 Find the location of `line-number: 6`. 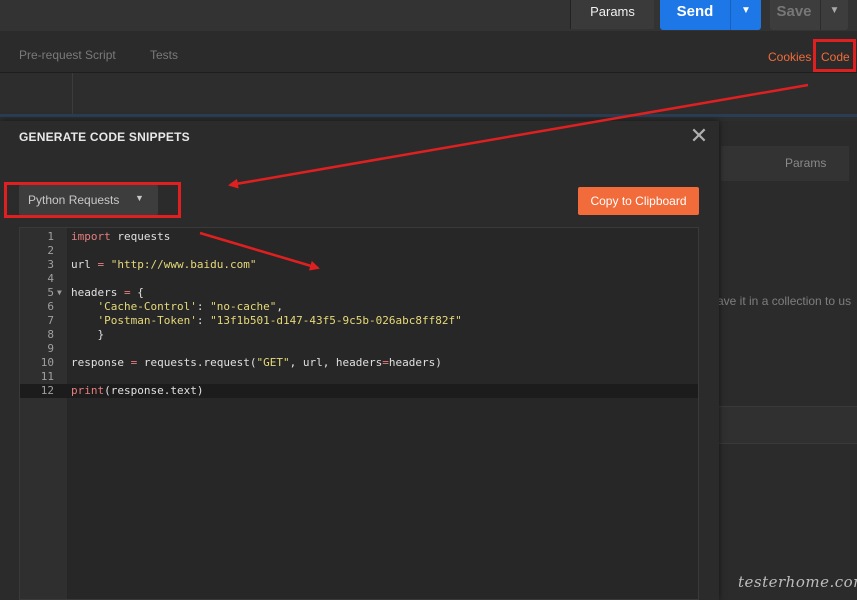

line-number: 6 is located at coordinates (50, 306).